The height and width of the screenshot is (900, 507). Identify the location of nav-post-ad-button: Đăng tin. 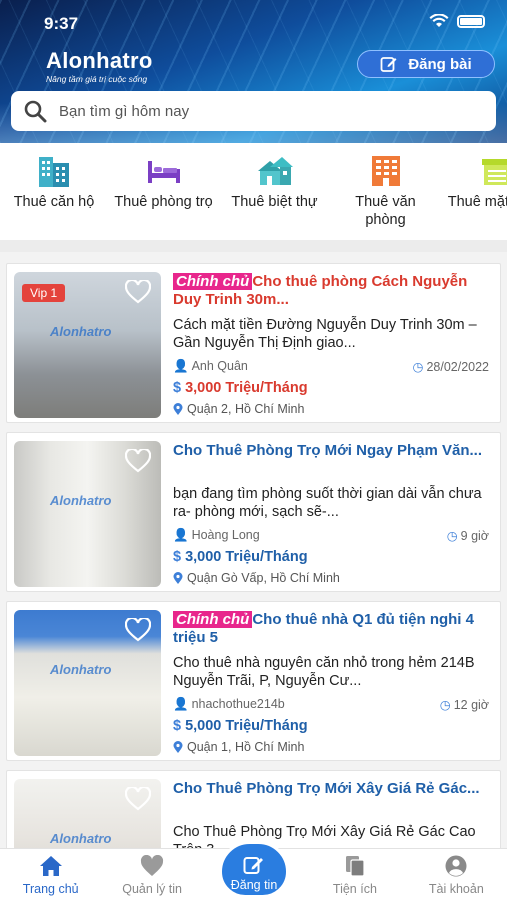
(254, 869).